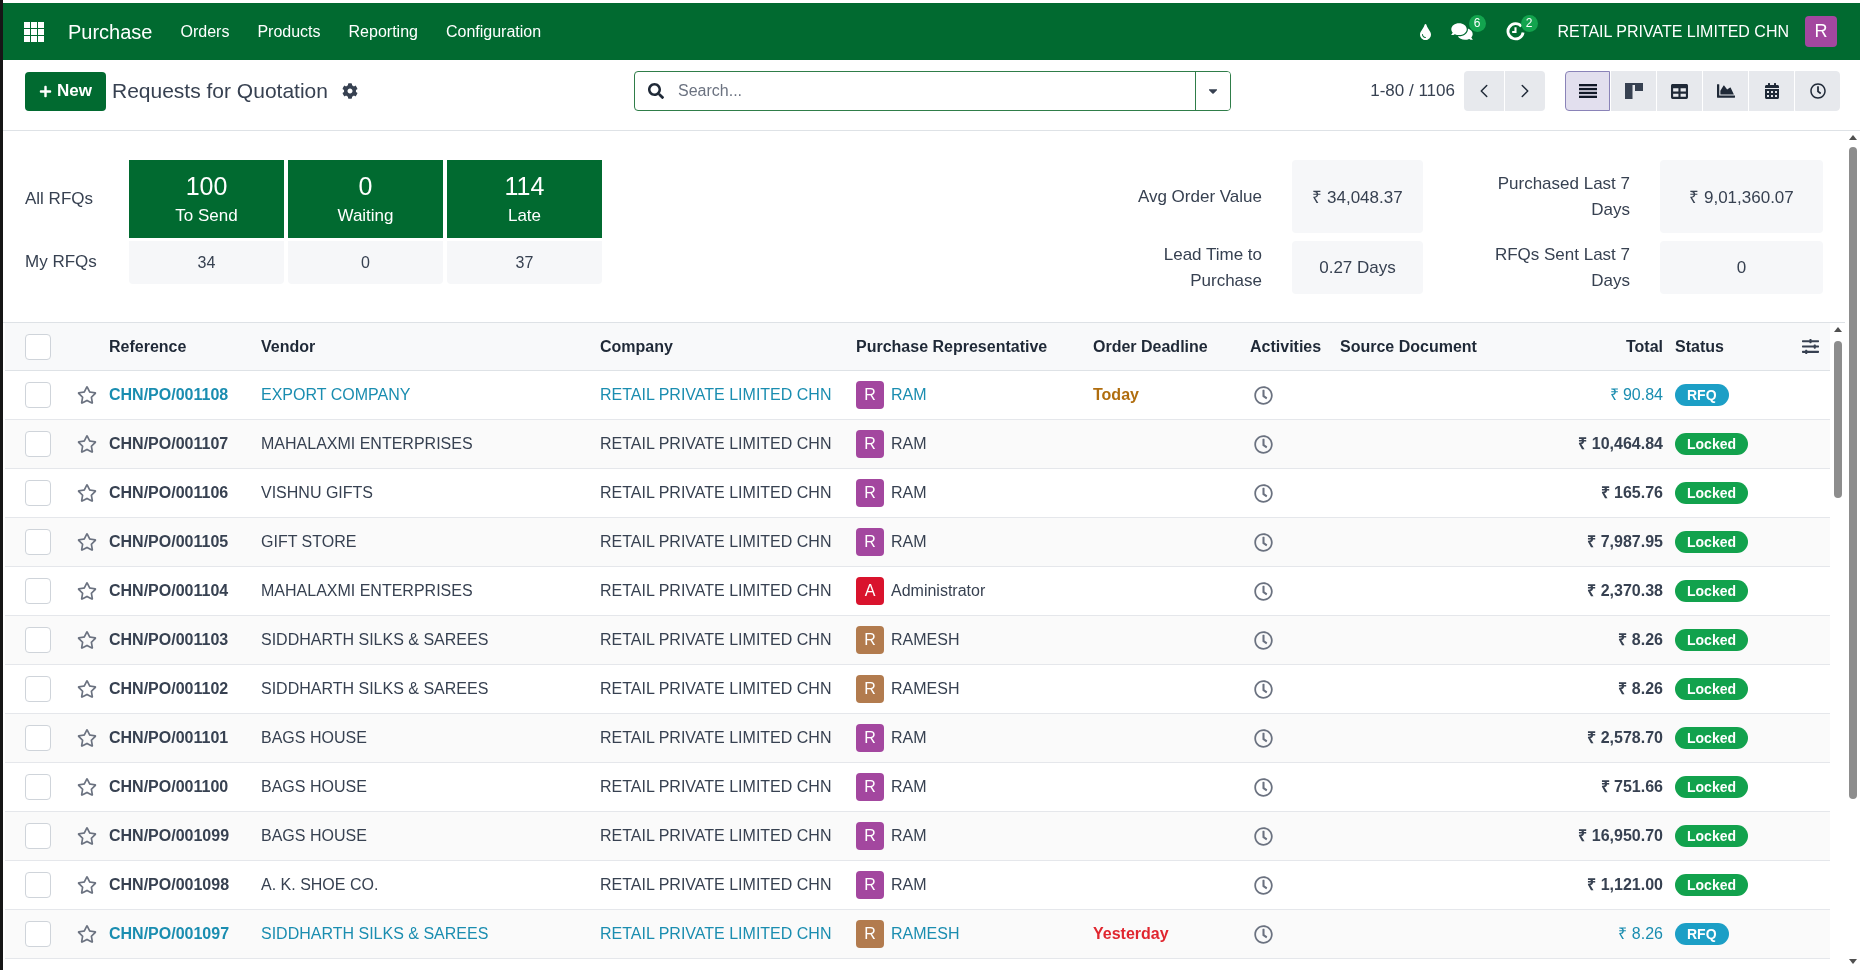 The image size is (1860, 970). Describe the element at coordinates (909, 395) in the screenshot. I see `representative-name: RAM` at that location.